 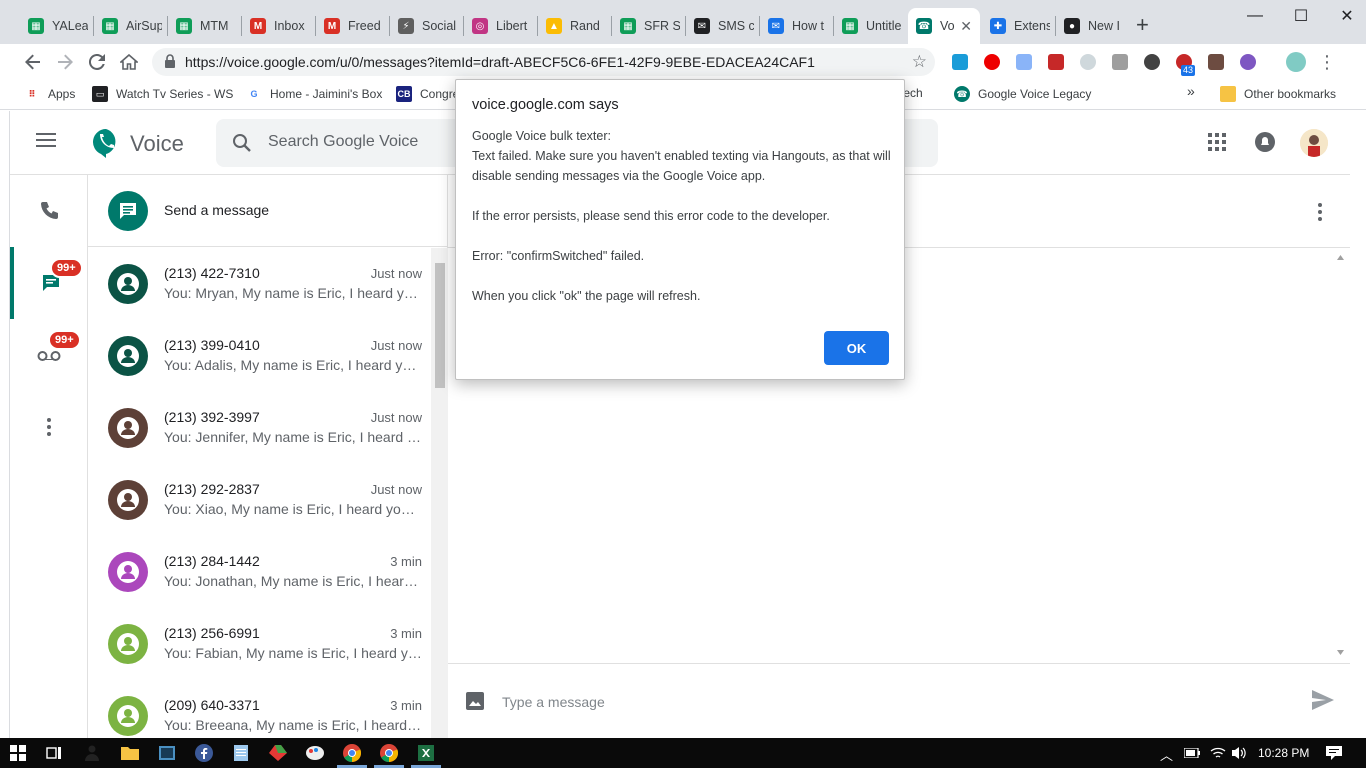 What do you see at coordinates (426, 26) in the screenshot?
I see `tab: ⚡ Social` at bounding box center [426, 26].